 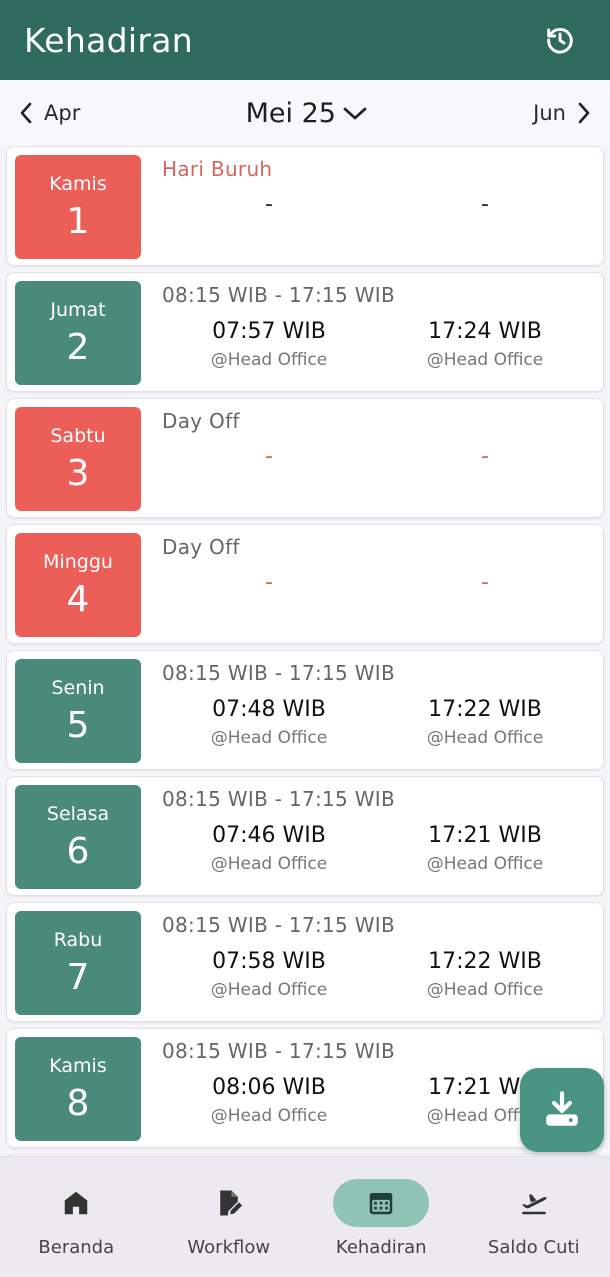 I want to click on prev-month-label: Apr, so click(x=62, y=113).